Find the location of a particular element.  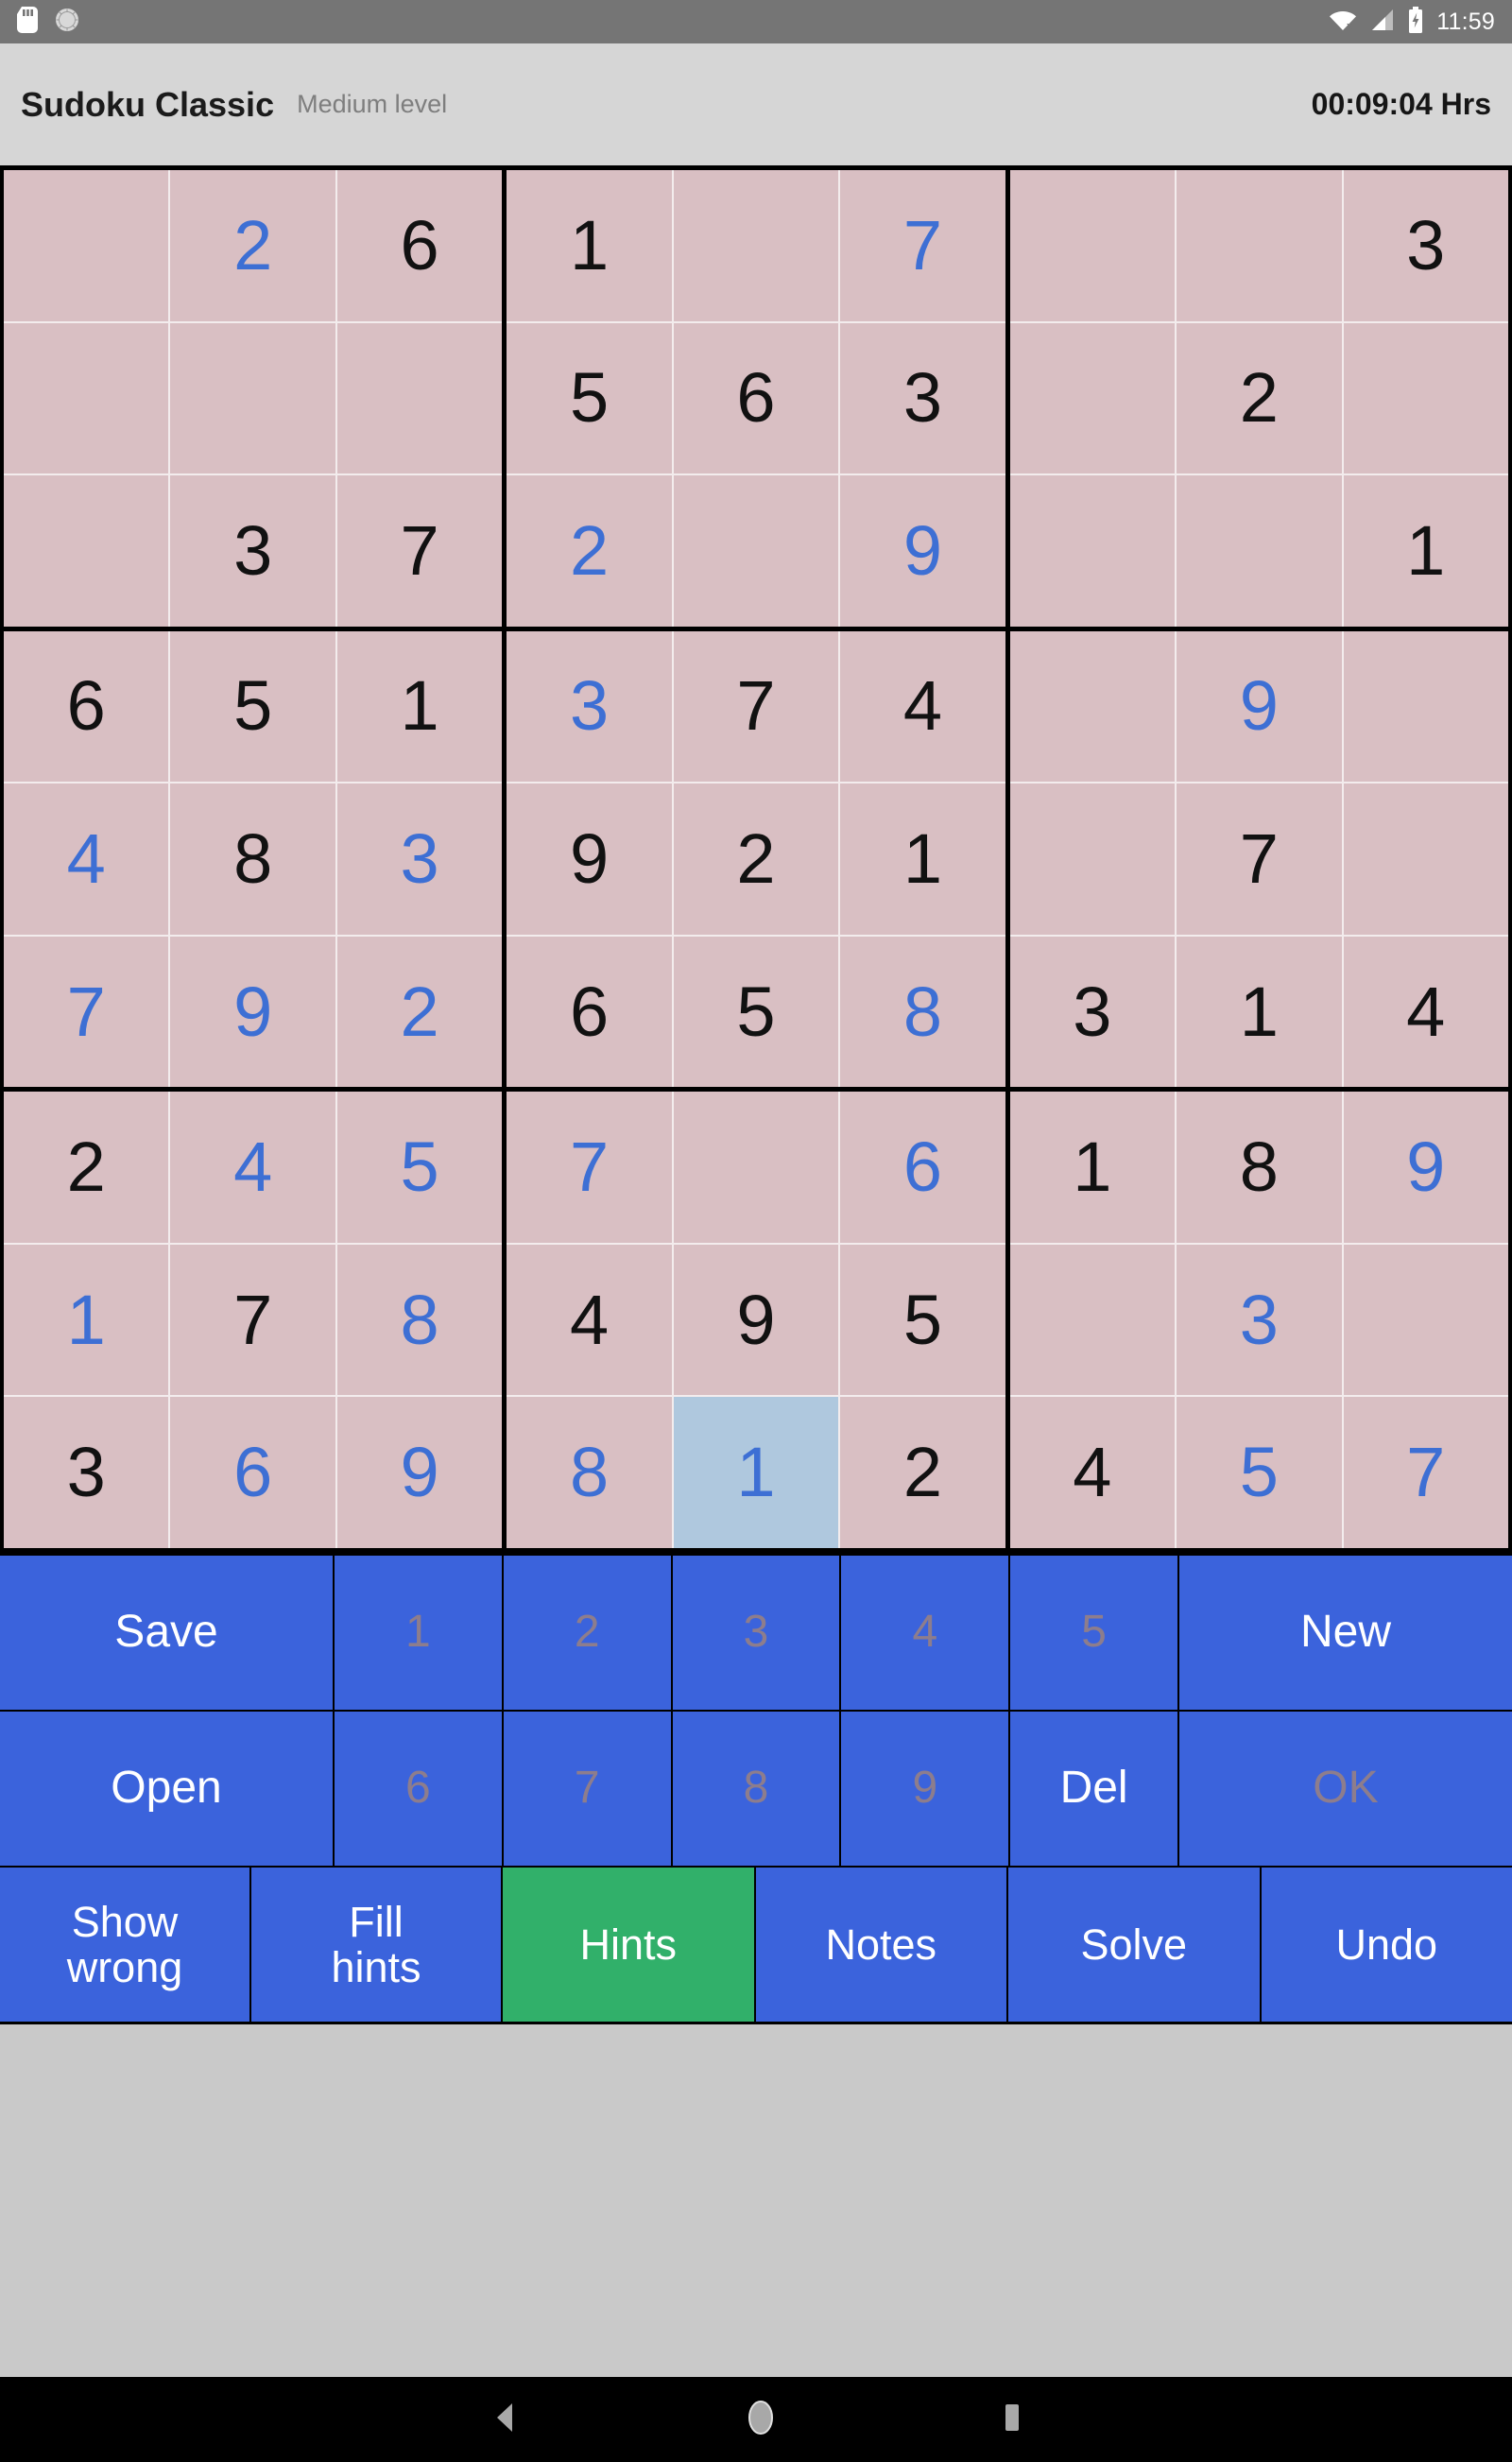

key-del: Del is located at coordinates (1093, 1789).